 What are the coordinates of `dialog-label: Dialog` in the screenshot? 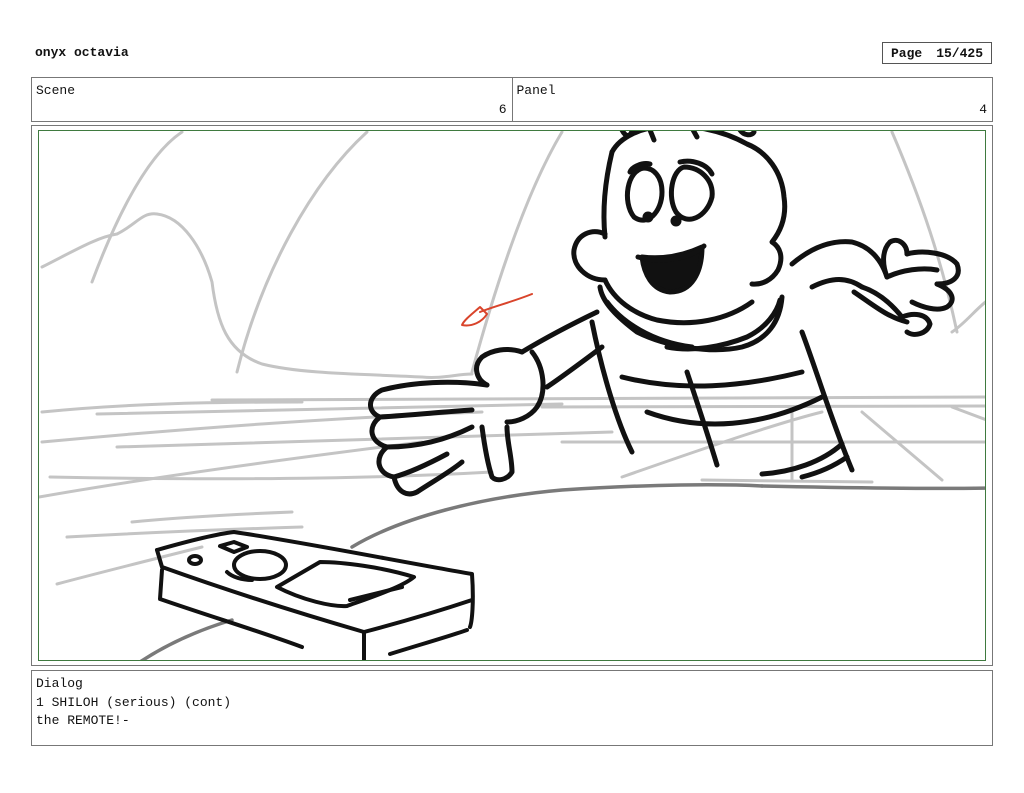 It's located at (59, 683).